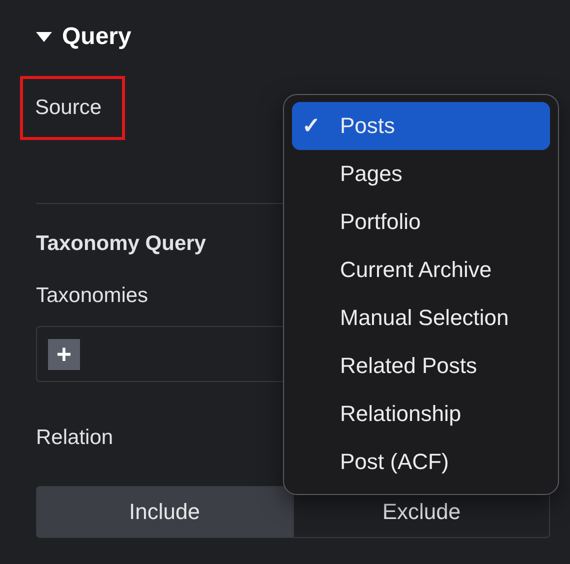 Image resolution: width=570 pixels, height=564 pixels. I want to click on menu-item-label: Current Archive, so click(416, 270).